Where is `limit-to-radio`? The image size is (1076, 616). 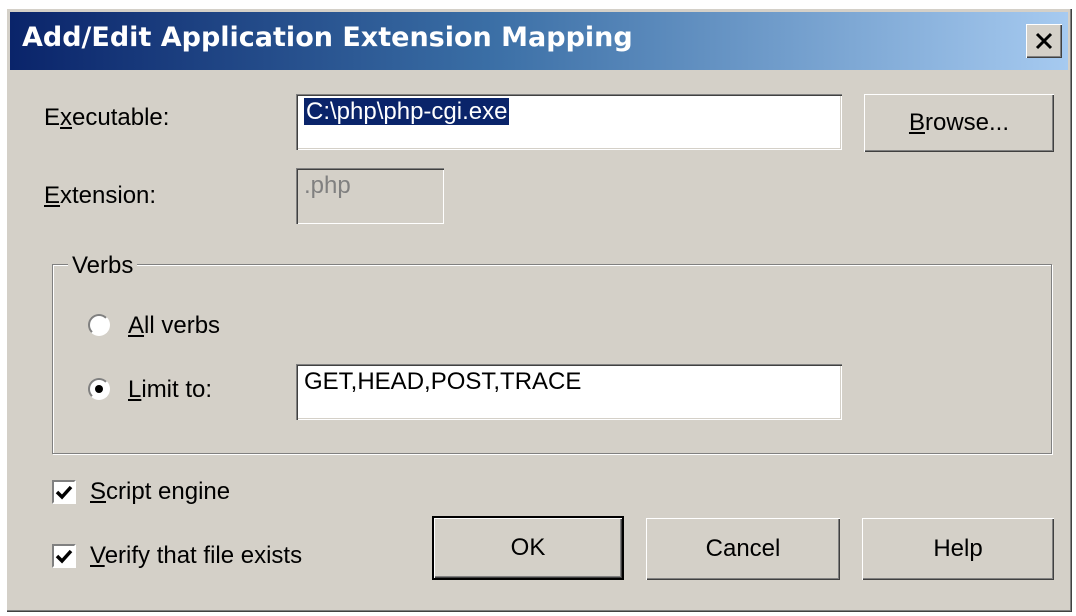 limit-to-radio is located at coordinates (99, 389).